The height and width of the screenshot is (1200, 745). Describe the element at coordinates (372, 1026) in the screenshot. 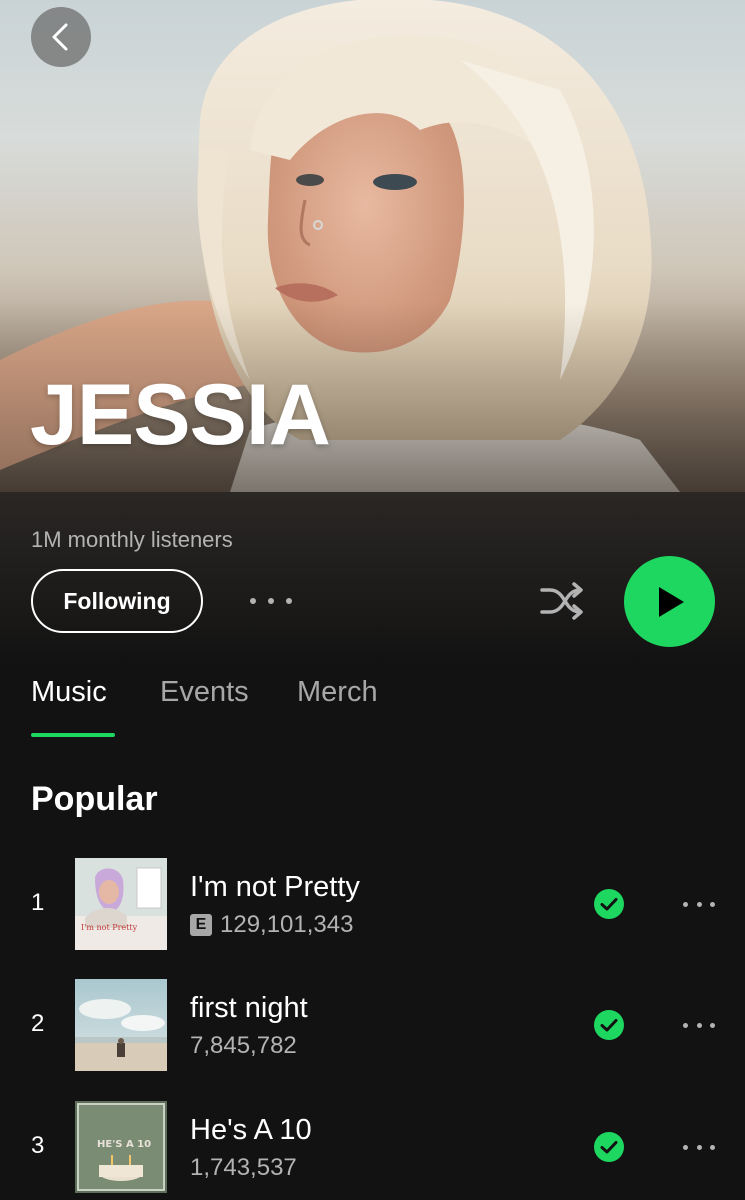

I see `track-row: 2 first night 7,845,782` at that location.